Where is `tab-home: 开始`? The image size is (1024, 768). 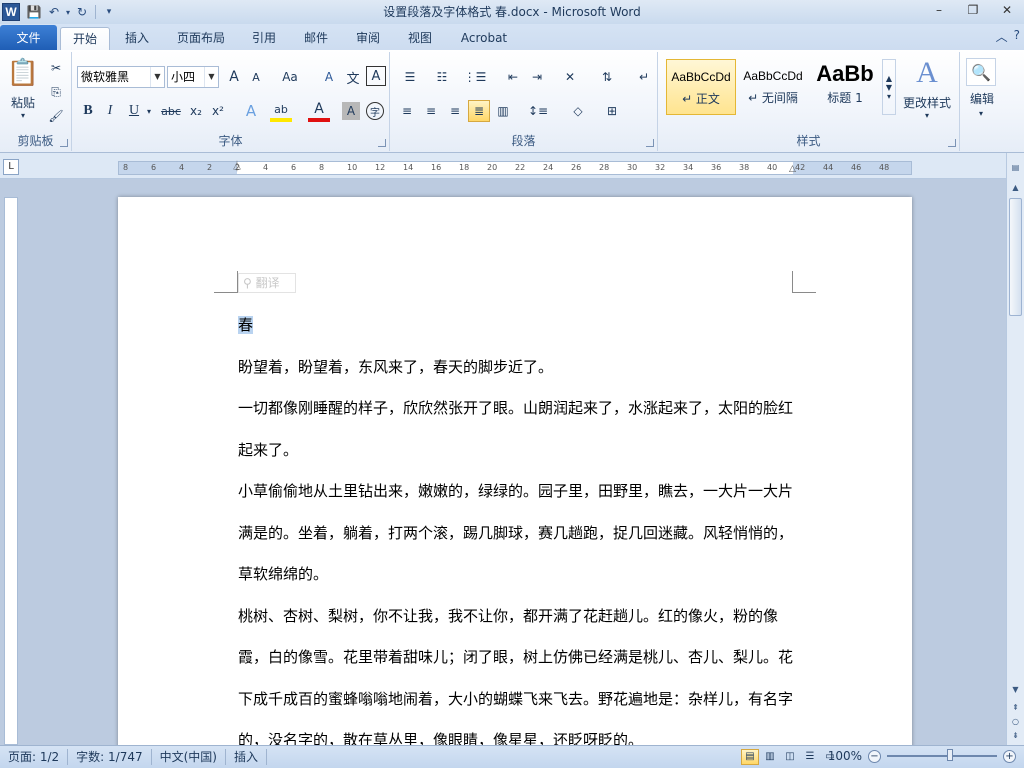 tab-home: 开始 is located at coordinates (85, 38).